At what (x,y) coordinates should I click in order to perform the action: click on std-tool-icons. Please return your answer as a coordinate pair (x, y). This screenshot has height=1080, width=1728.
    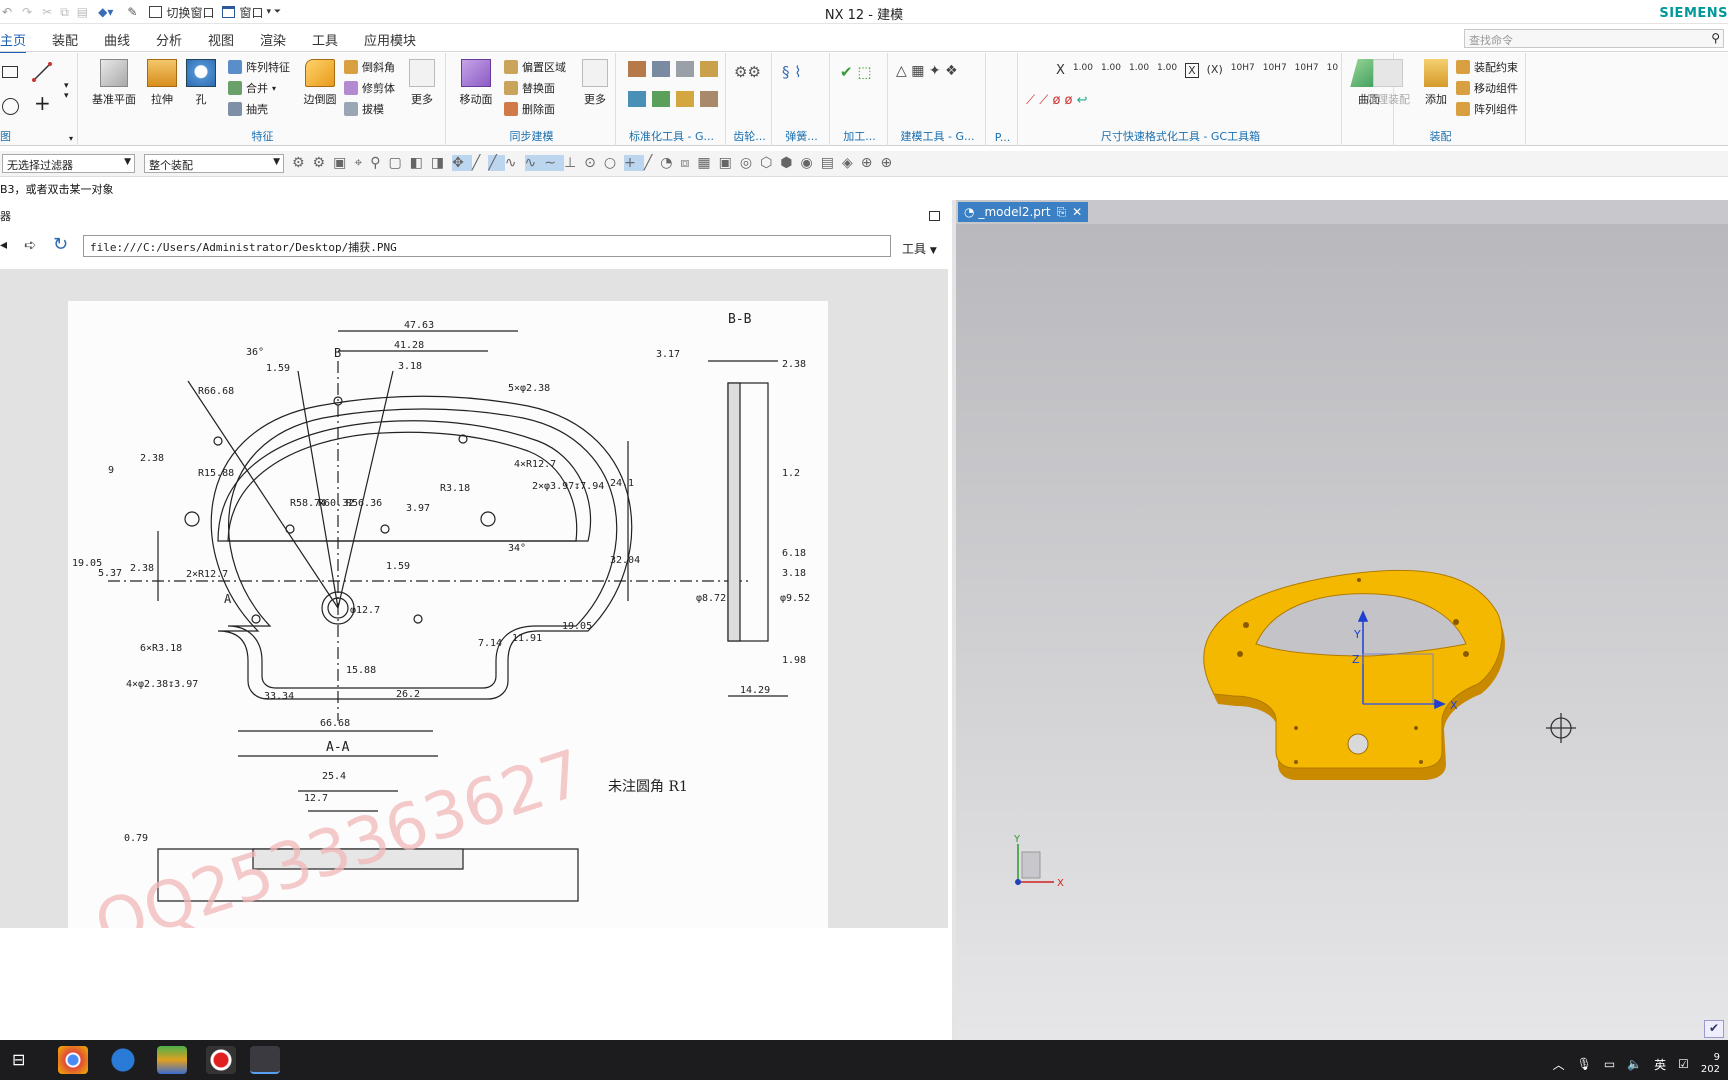
    Looking at the image, I should click on (673, 86).